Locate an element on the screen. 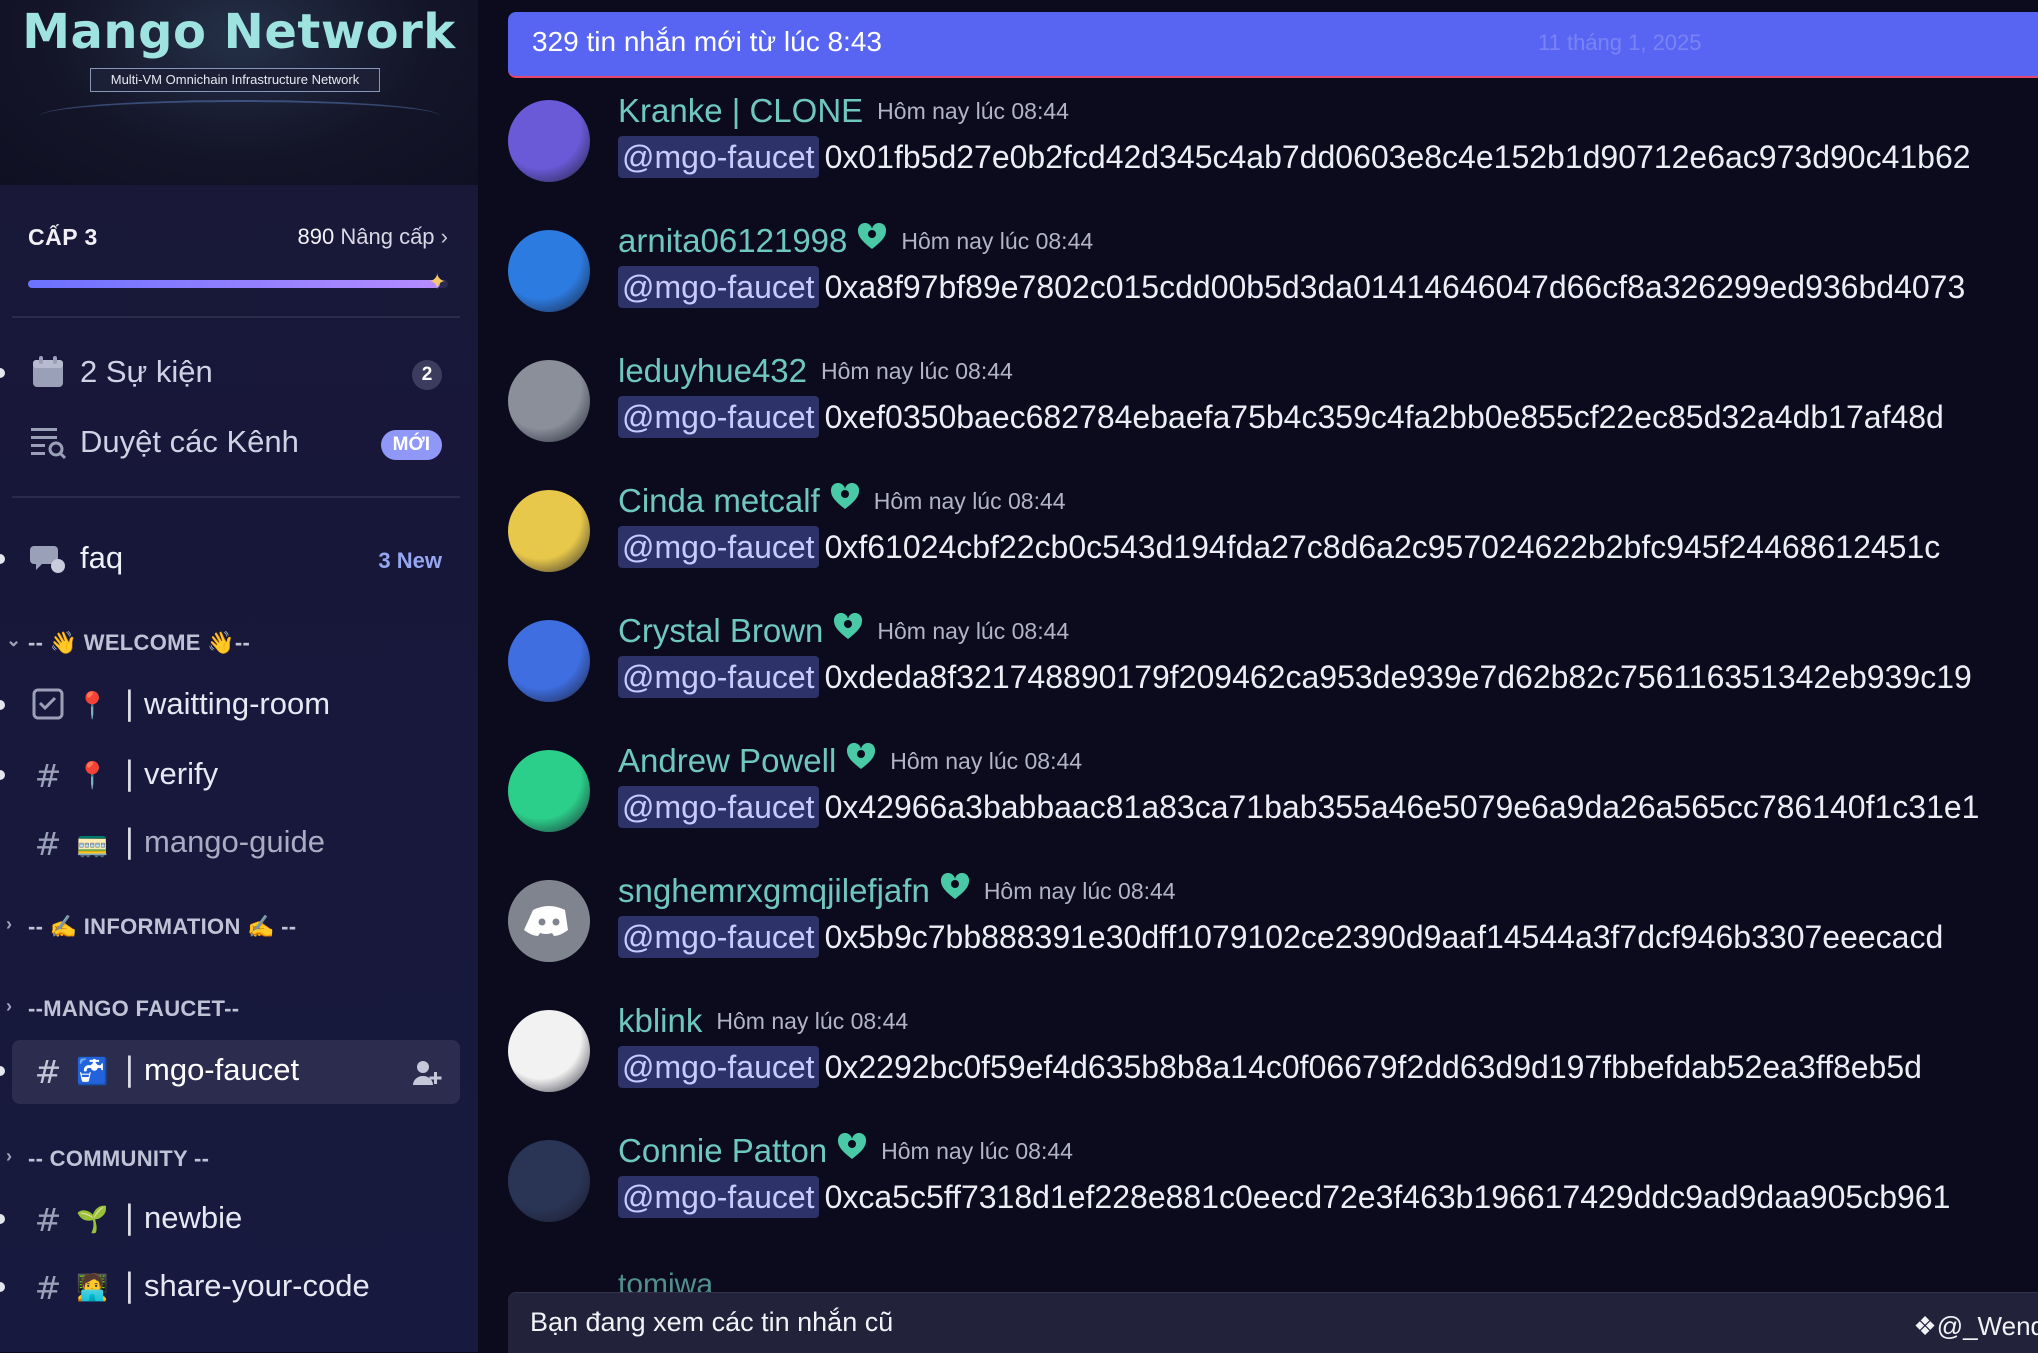 The height and width of the screenshot is (1353, 2038). browse-channels-item: Duyệt các Kênh MỚI is located at coordinates (239, 444).